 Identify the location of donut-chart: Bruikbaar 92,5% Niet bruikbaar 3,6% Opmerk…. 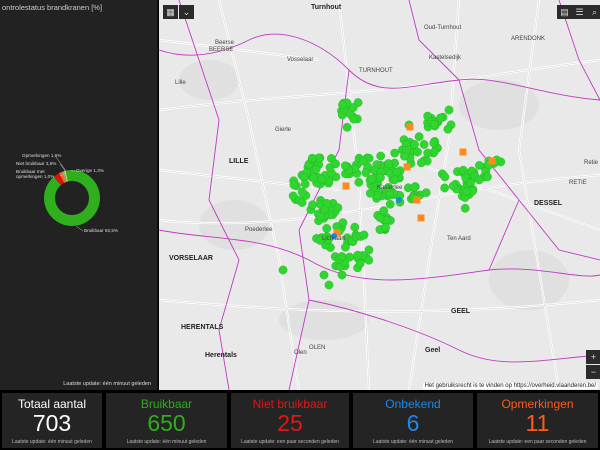
(67, 193).